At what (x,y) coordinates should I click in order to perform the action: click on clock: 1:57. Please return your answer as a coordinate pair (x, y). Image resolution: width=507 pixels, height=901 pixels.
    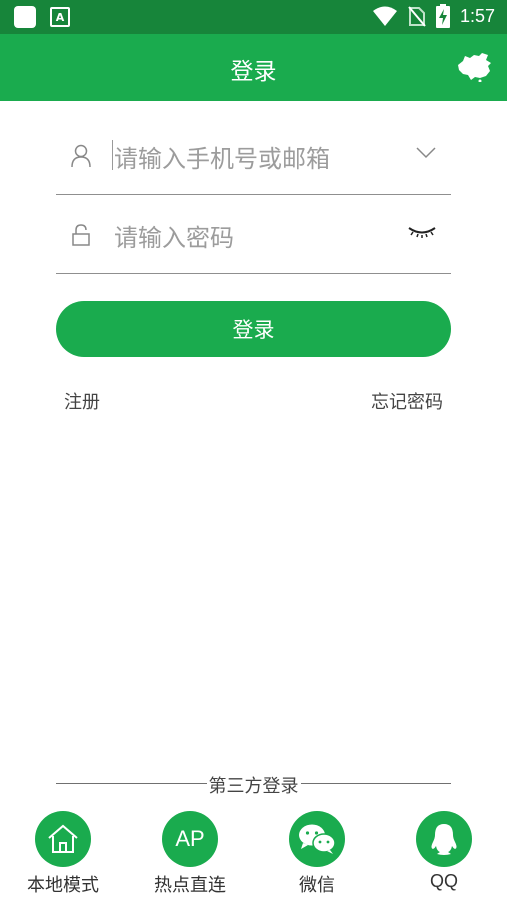
    Looking at the image, I should click on (477, 15).